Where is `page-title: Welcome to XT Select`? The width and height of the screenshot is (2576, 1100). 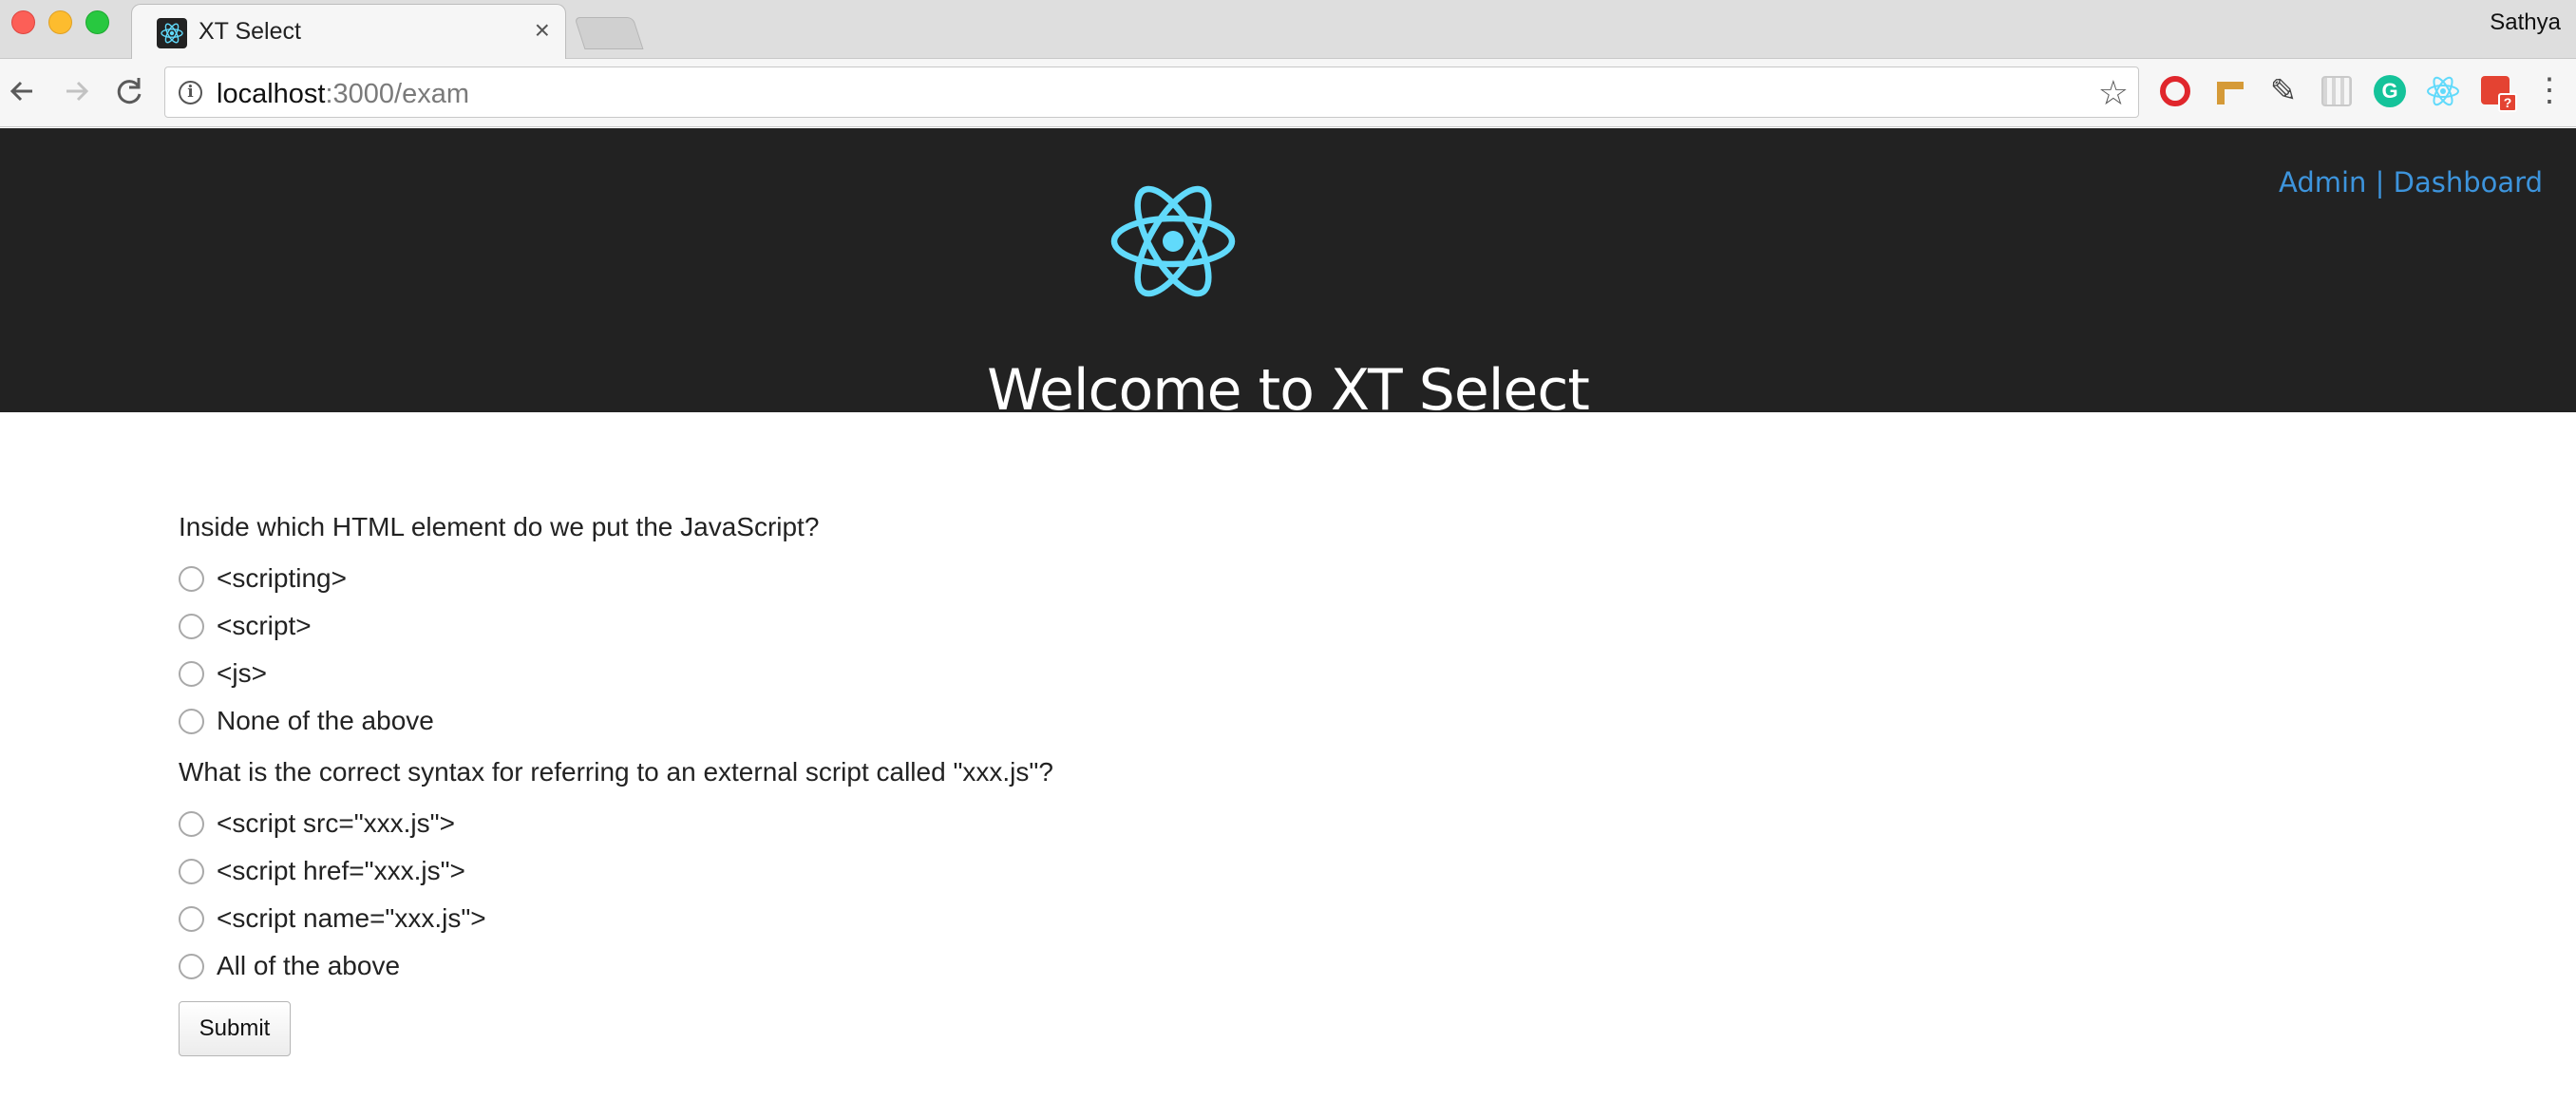 page-title: Welcome to XT Select is located at coordinates (1288, 384).